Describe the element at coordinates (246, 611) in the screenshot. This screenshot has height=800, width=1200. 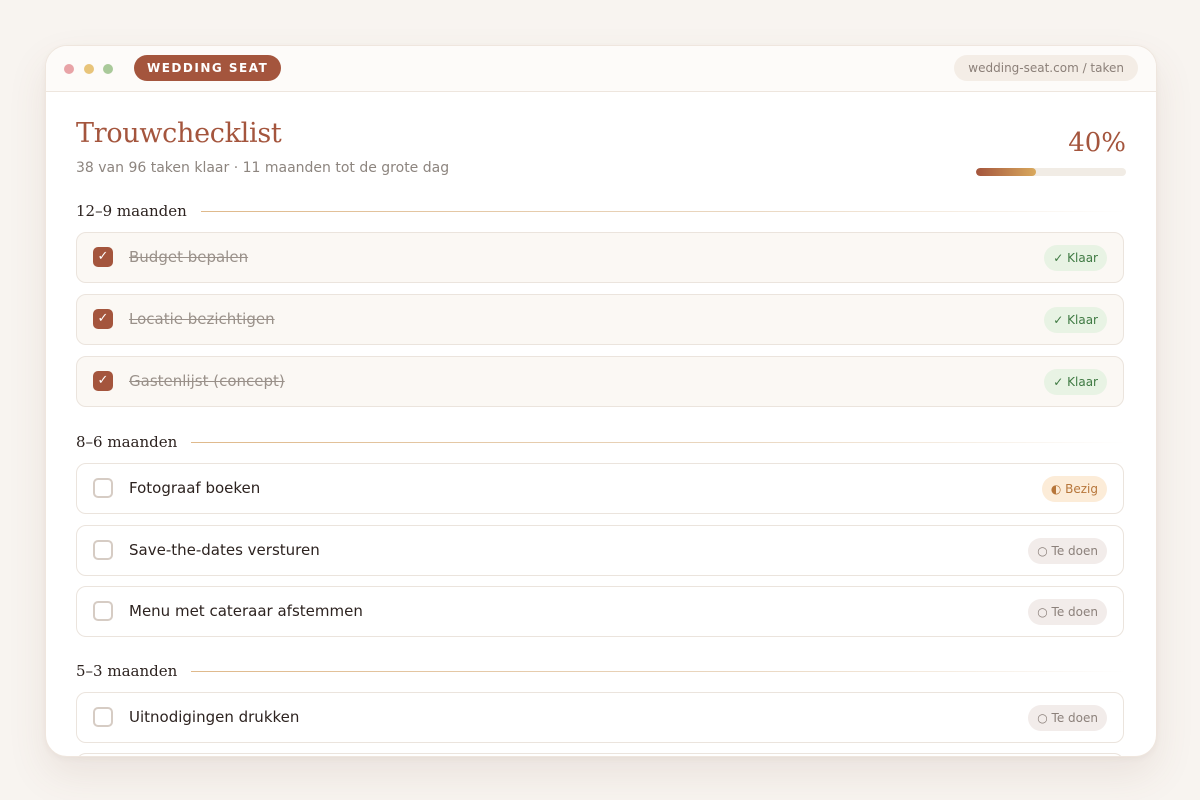
I see `task-label: Menu met cateraar afstemmen` at that location.